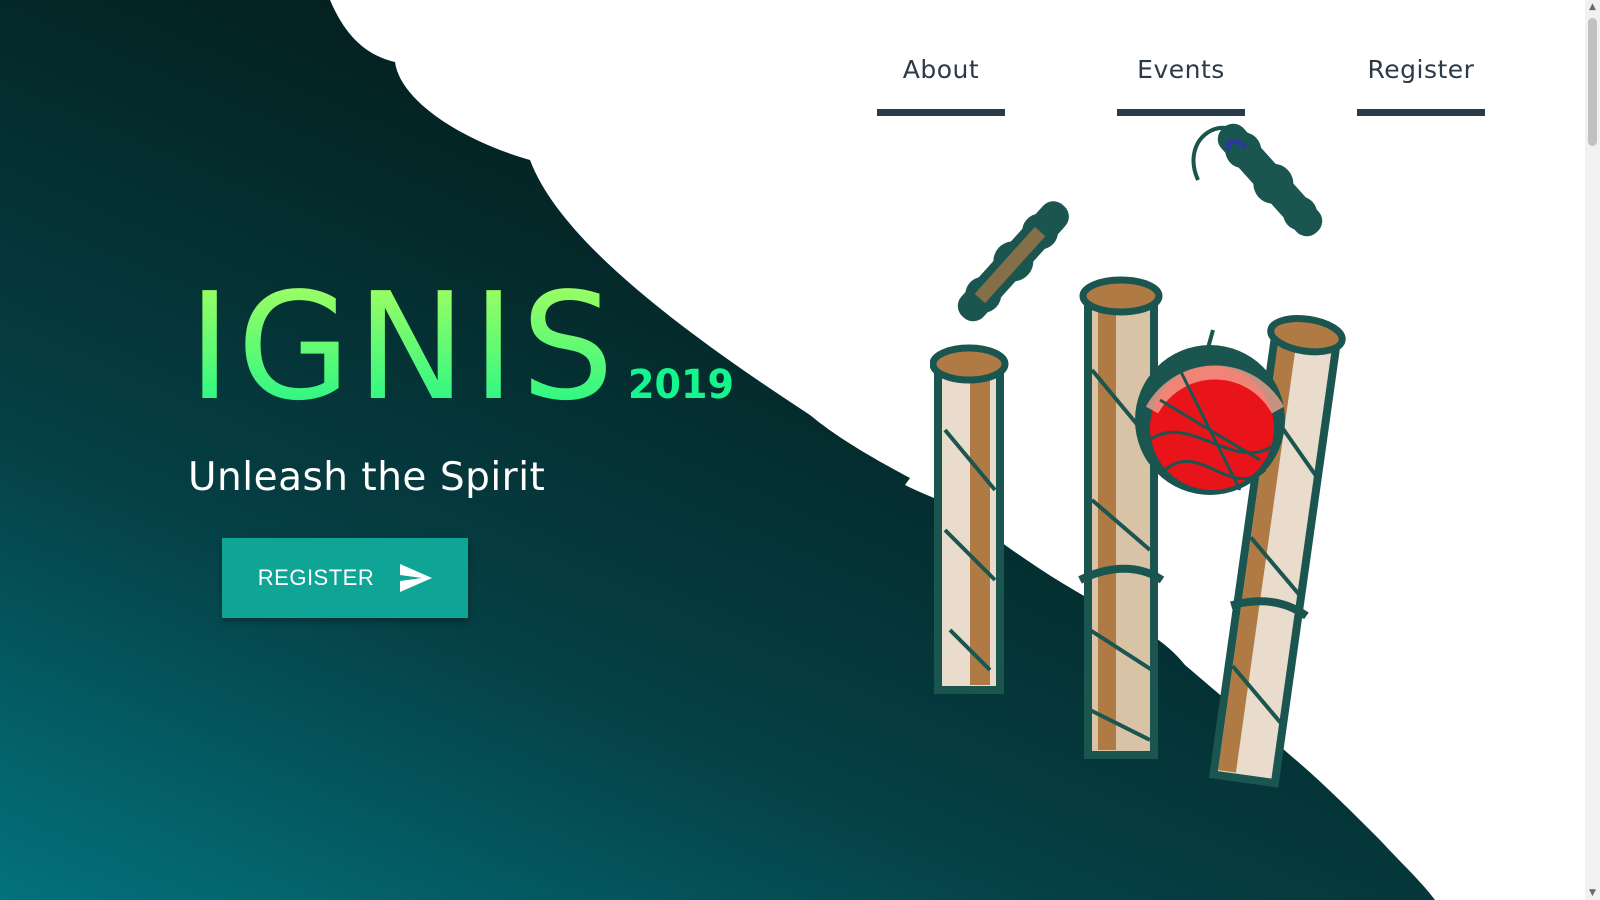  I want to click on scroll-down-icon: ▼, so click(1592, 893).